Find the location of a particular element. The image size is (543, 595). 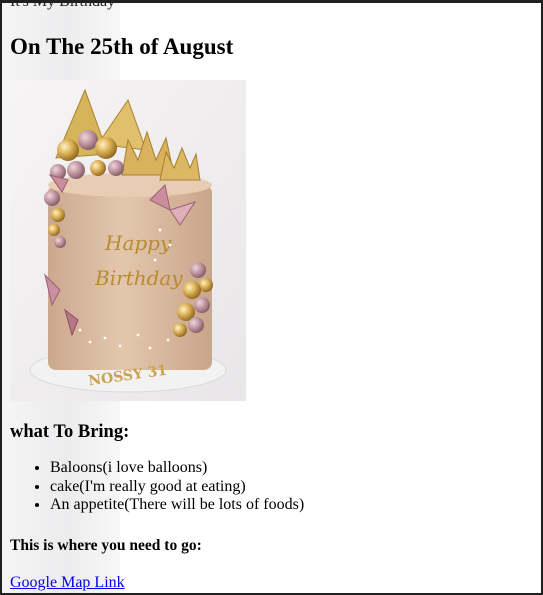

list-item: An appetite(There will be lots of foods) is located at coordinates (177, 505).